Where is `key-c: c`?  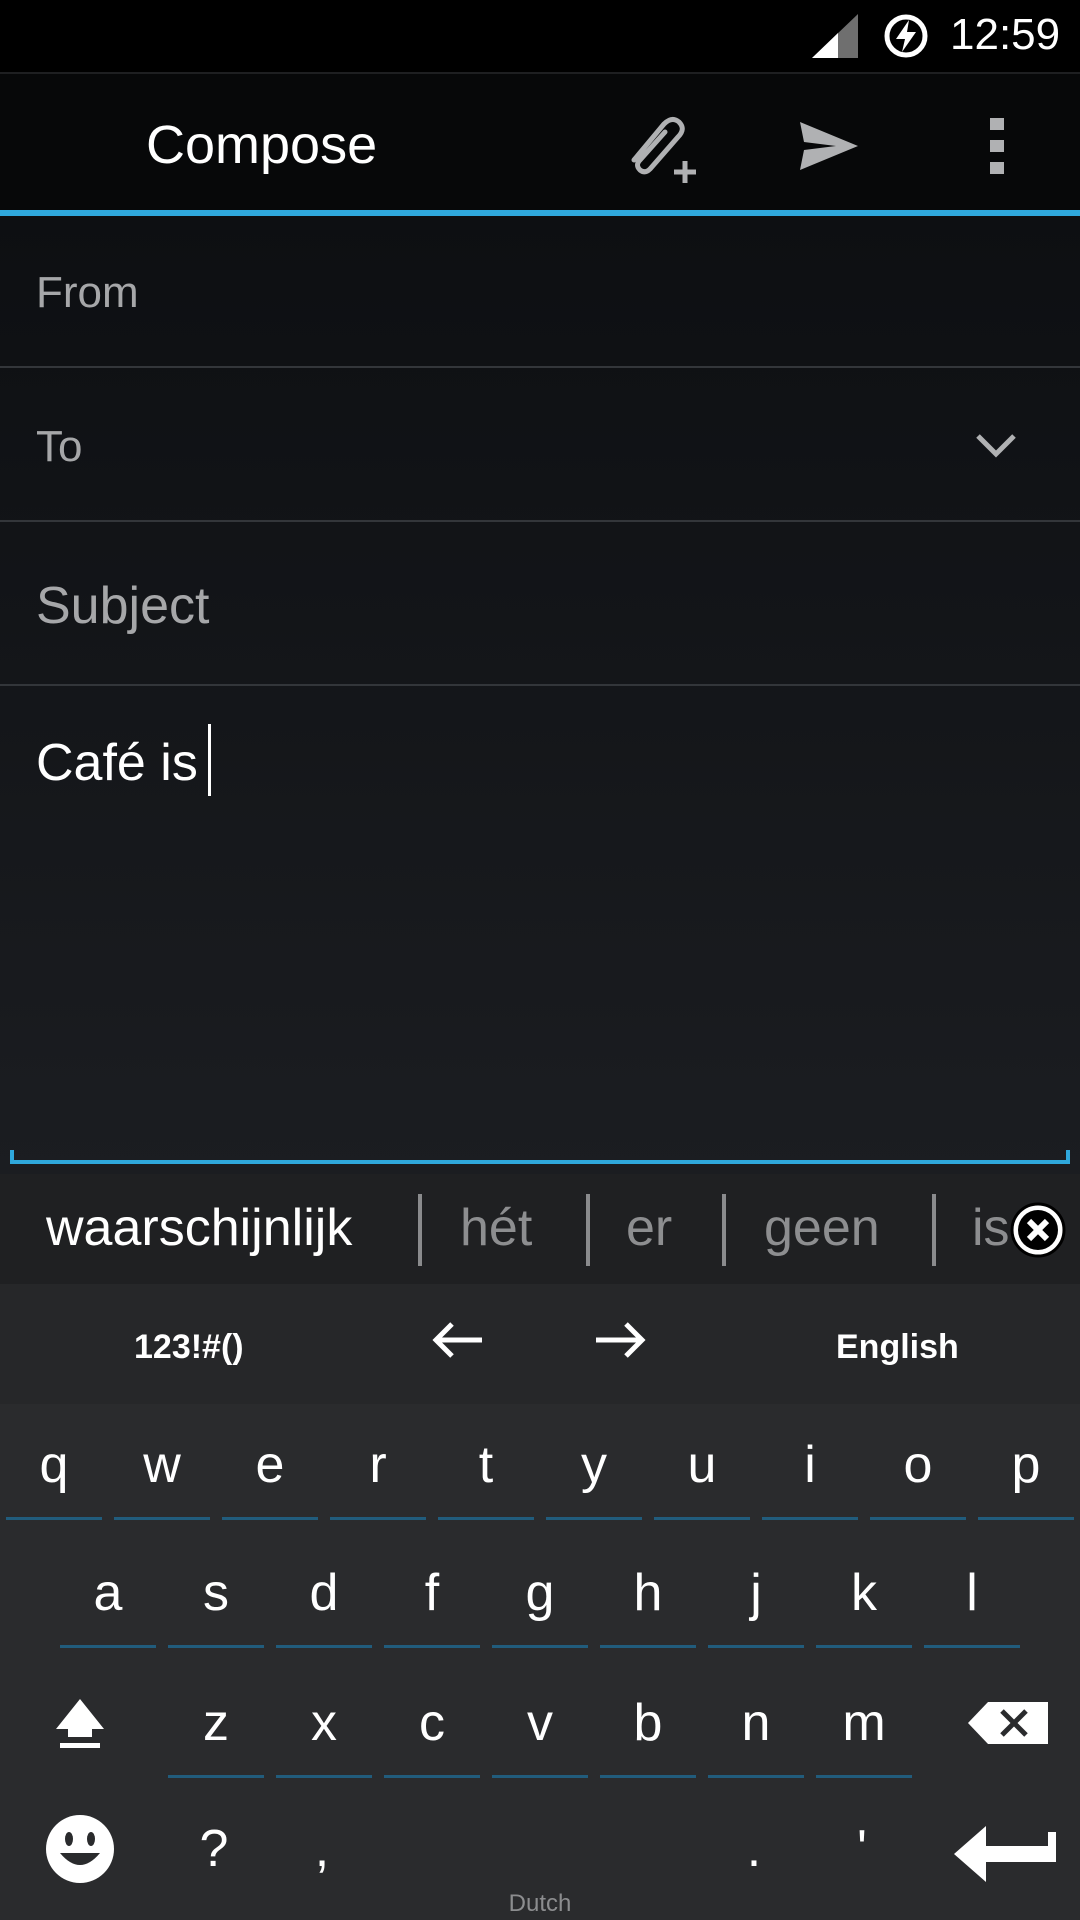
key-c: c is located at coordinates (432, 1723).